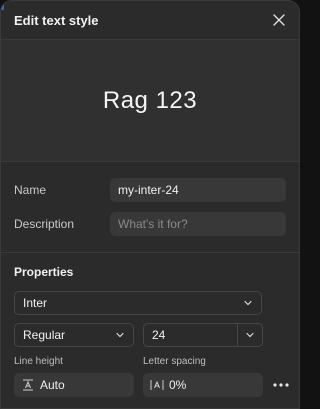 The width and height of the screenshot is (320, 409). I want to click on letter-spacing-icon, so click(157, 385).